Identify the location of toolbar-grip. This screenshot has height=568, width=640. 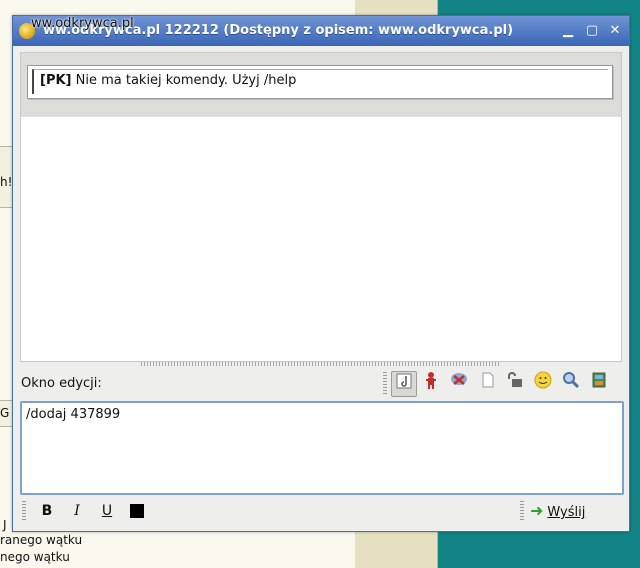
(385, 383).